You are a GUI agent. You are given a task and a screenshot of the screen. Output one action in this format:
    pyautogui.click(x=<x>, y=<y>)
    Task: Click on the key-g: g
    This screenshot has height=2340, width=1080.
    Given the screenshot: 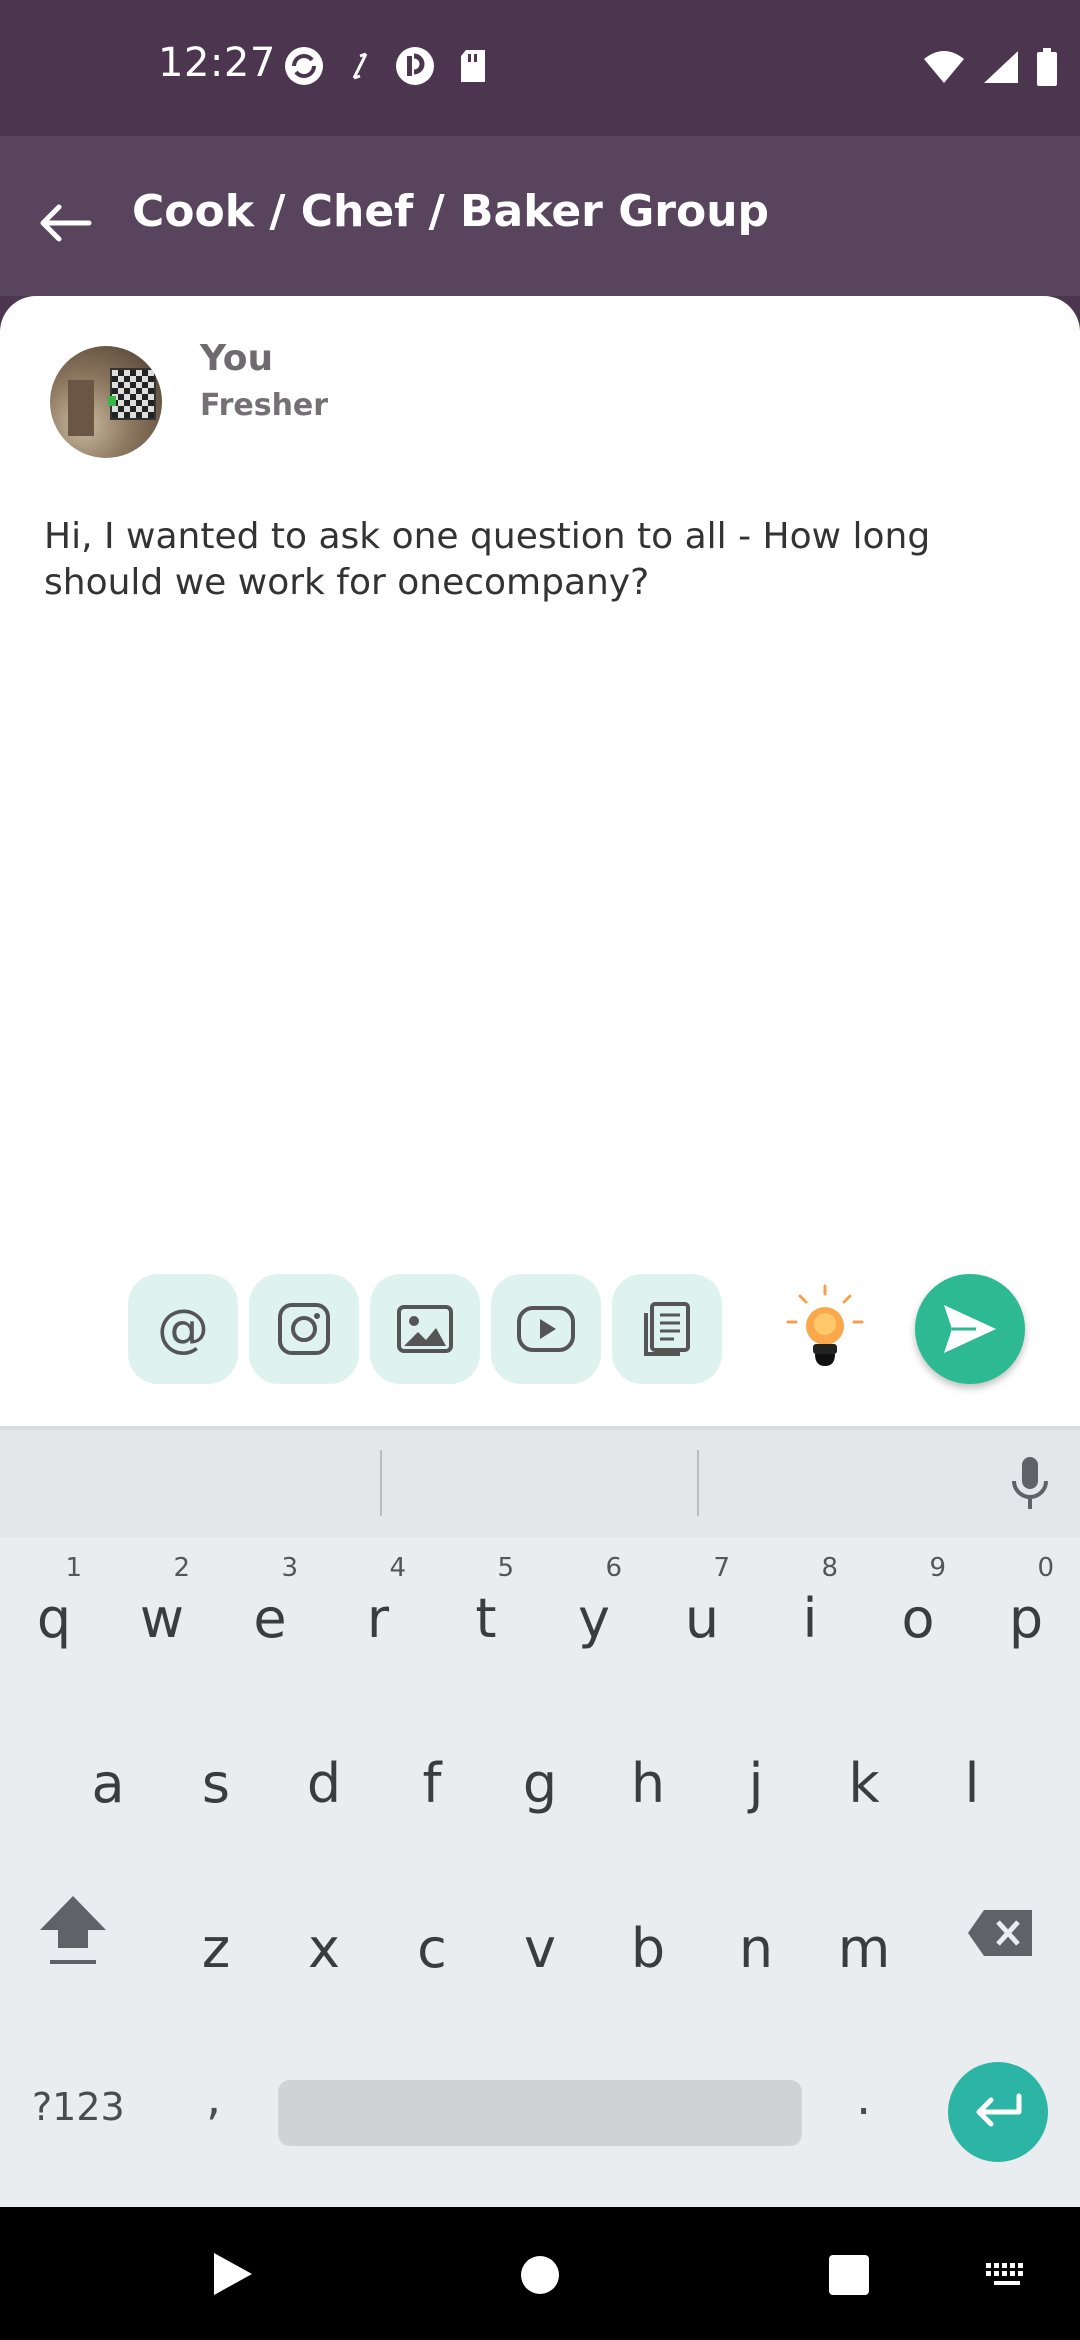 What is the action you would take?
    pyautogui.click(x=540, y=1775)
    